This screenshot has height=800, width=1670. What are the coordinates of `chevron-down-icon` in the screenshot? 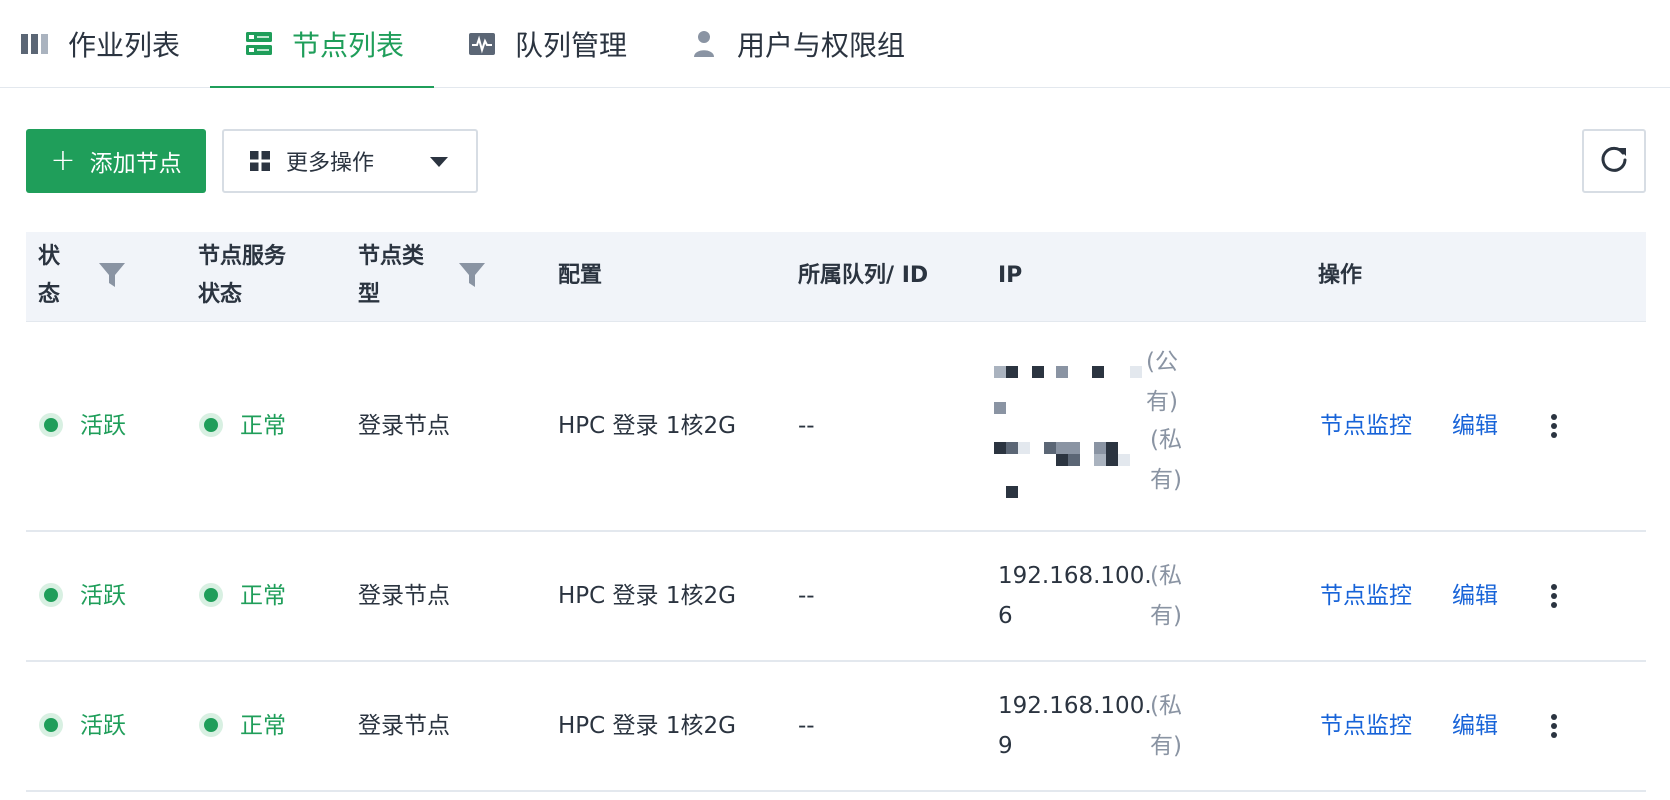 It's located at (439, 162).